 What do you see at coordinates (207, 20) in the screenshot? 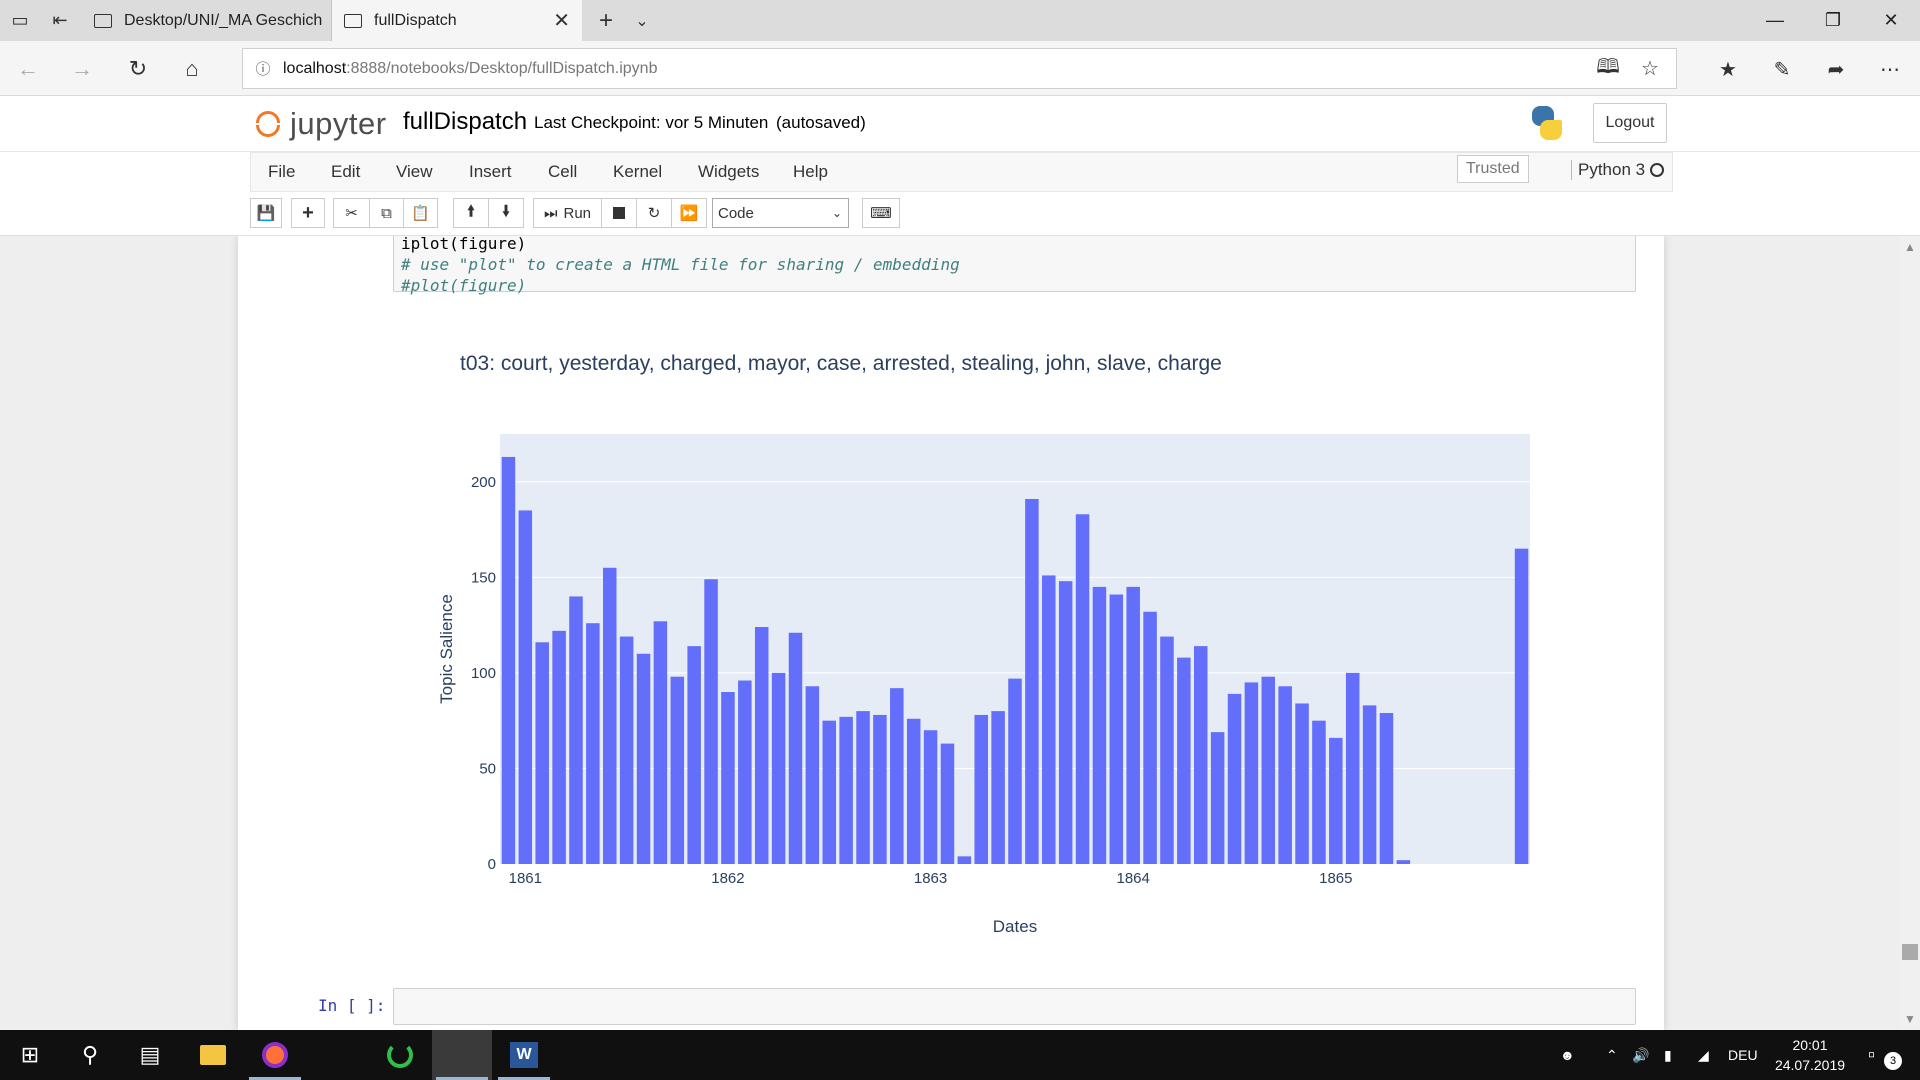
I see `tab-desktop-uni: Desktop/UNI/_MA Geschich` at bounding box center [207, 20].